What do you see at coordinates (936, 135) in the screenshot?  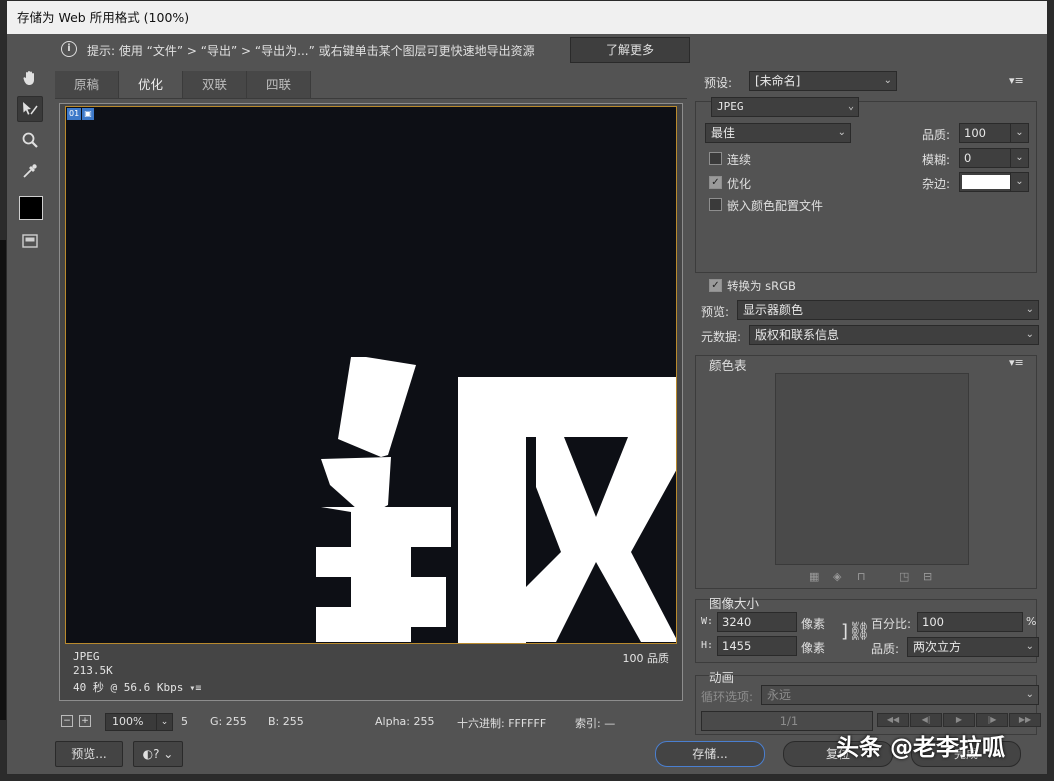 I see `quality-label: 品质:` at bounding box center [936, 135].